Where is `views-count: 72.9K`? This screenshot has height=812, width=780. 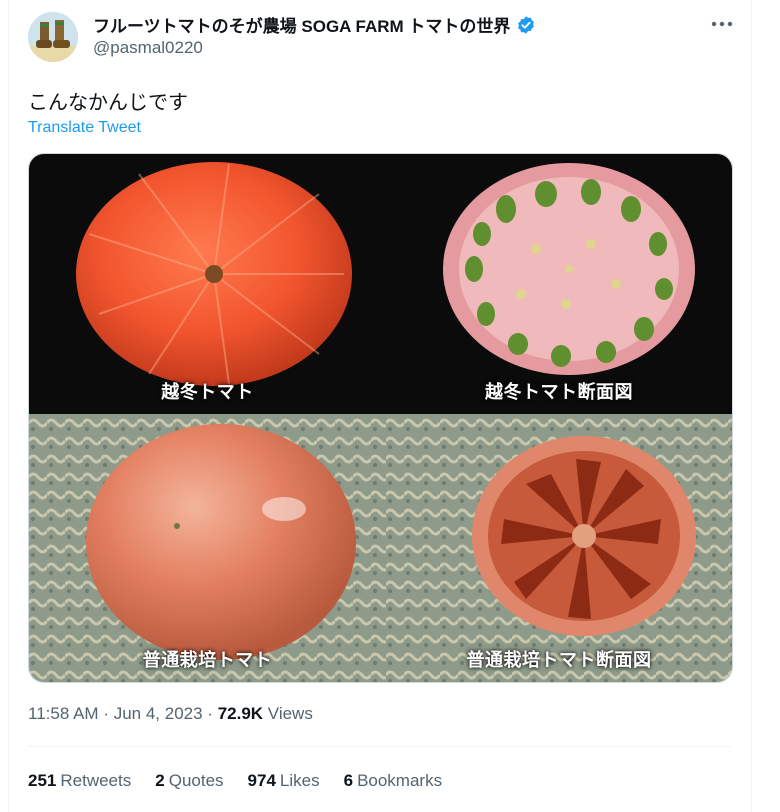 views-count: 72.9K is located at coordinates (240, 713).